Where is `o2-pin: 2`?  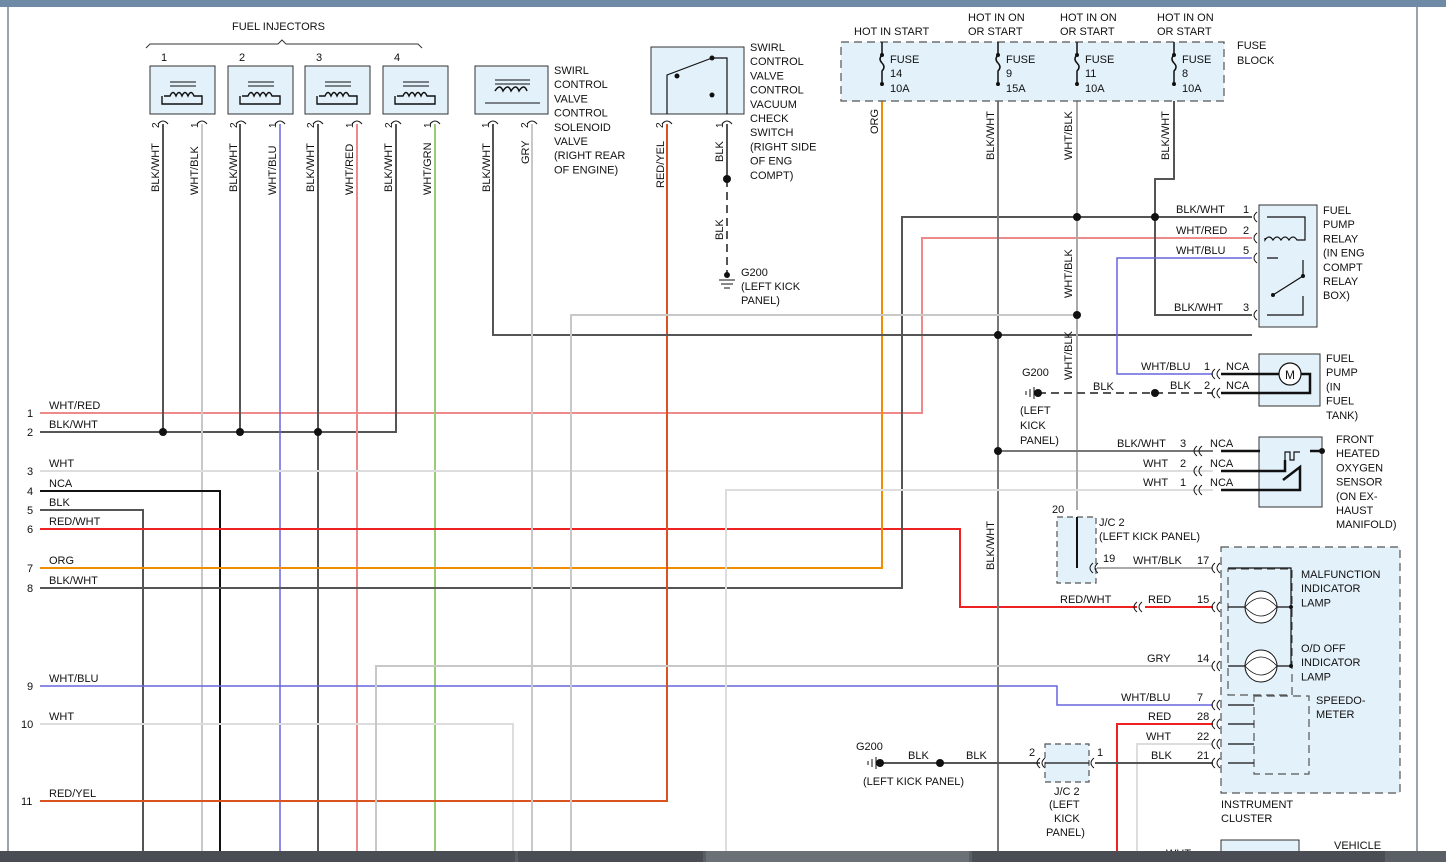
o2-pin: 2 is located at coordinates (1183, 464).